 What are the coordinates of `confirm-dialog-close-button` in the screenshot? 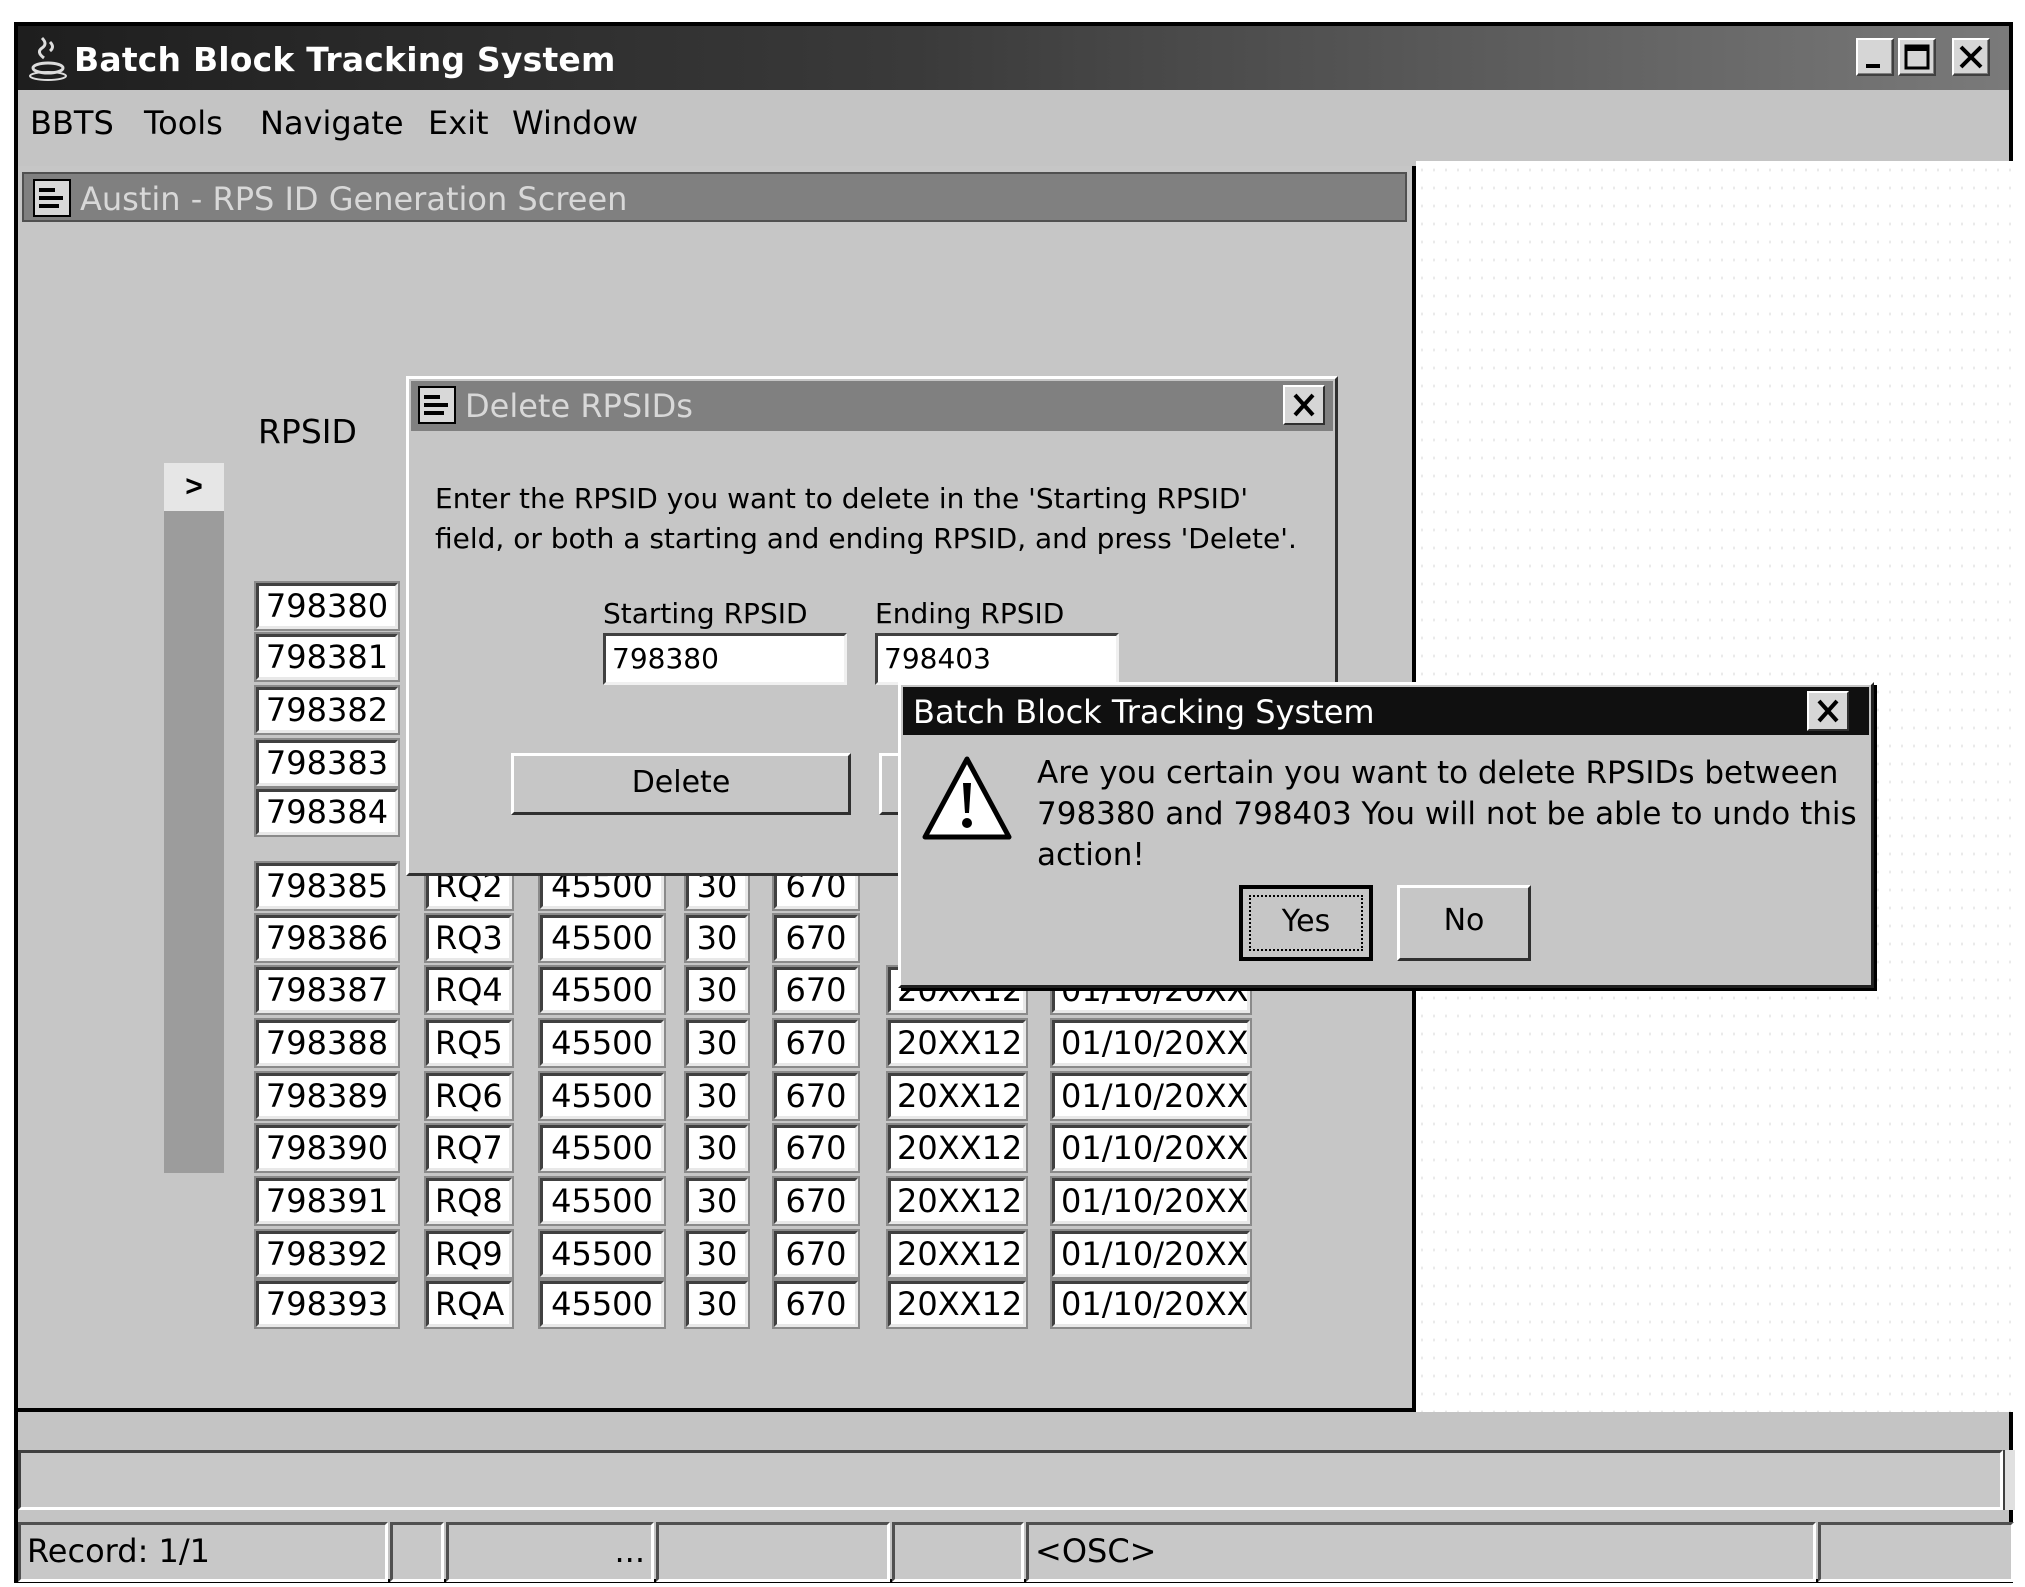 It's located at (1828, 711).